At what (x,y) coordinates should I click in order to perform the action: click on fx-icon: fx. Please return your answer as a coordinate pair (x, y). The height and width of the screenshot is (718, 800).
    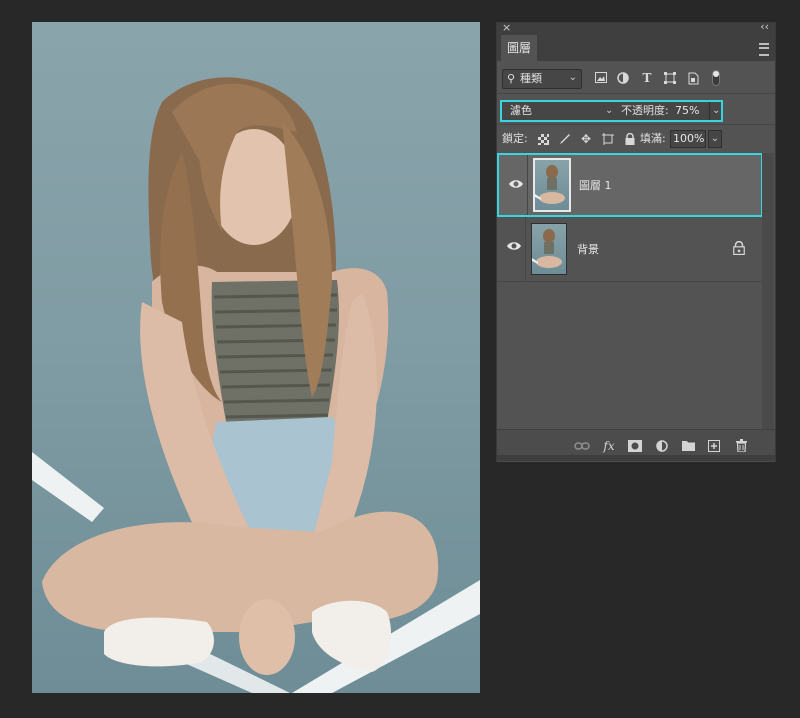
    Looking at the image, I should click on (609, 446).